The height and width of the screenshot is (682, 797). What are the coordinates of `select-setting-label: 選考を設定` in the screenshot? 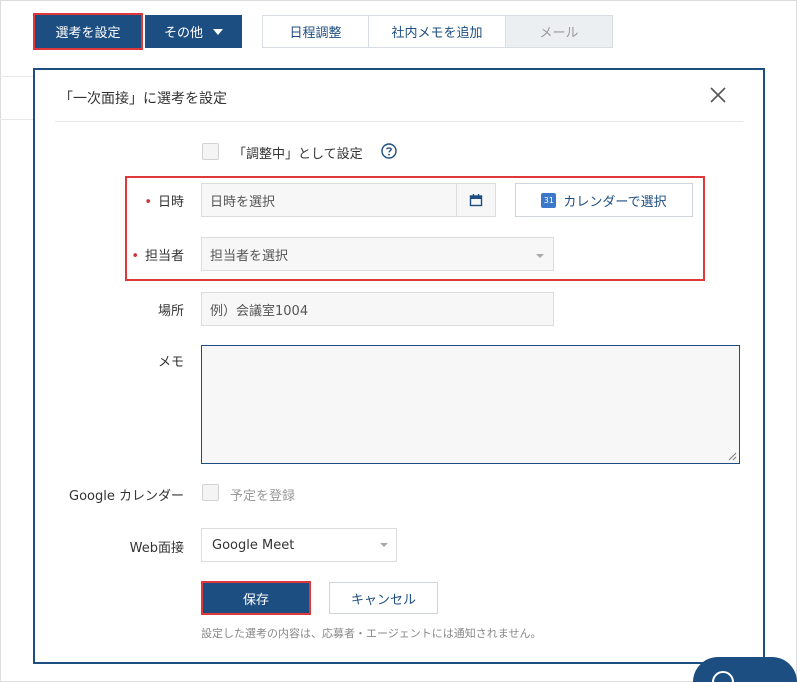 It's located at (88, 33).